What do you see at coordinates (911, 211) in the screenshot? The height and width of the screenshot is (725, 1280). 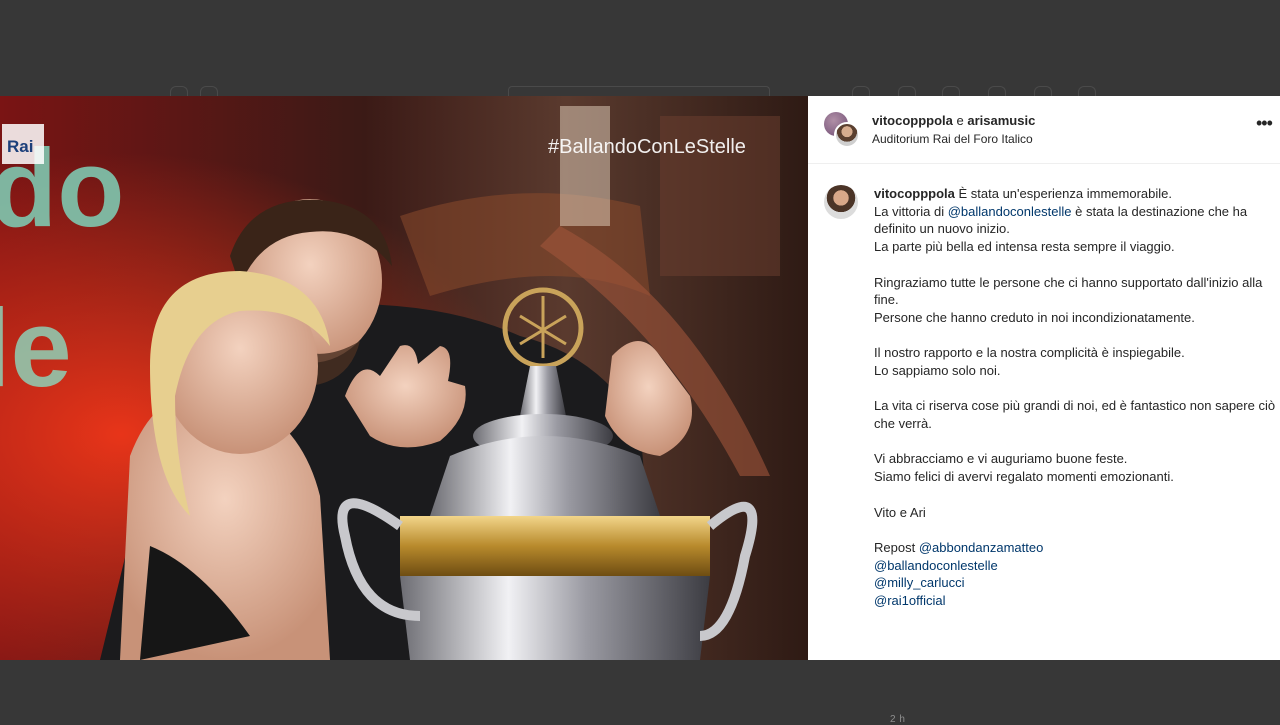 I see `caption-line: La vittoria di` at bounding box center [911, 211].